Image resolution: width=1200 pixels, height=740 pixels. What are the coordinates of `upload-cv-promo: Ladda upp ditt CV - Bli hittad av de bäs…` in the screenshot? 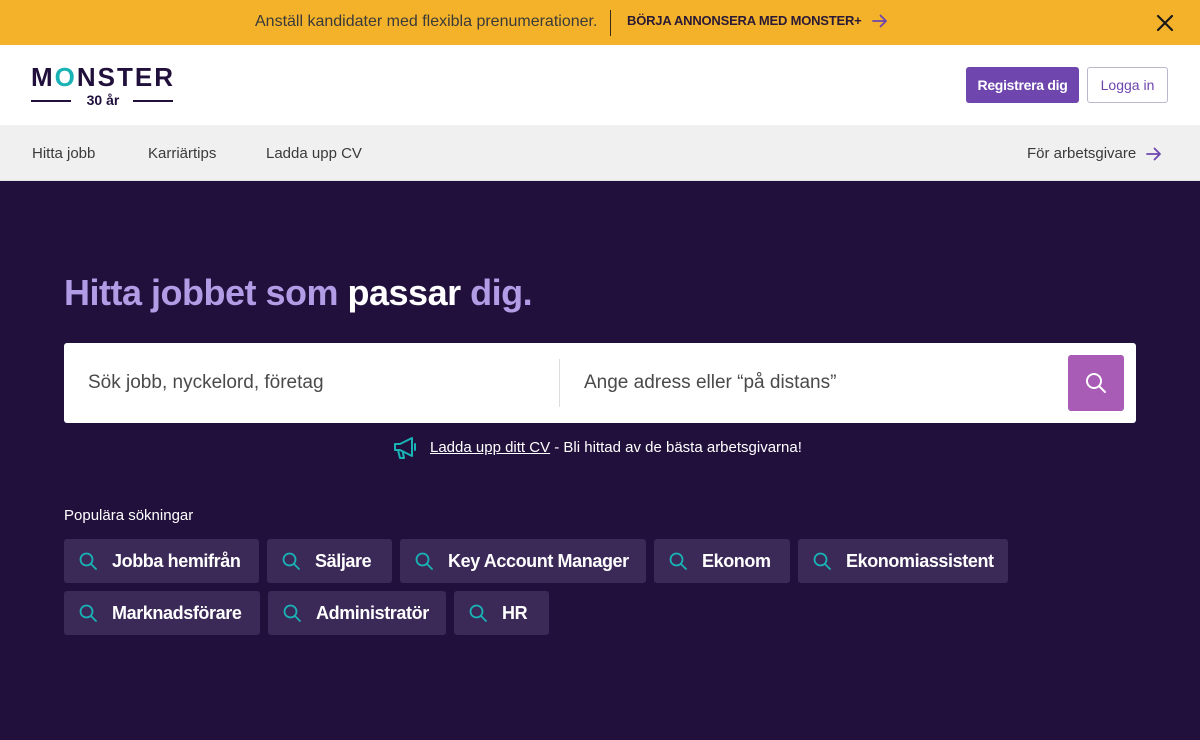 It's located at (597, 448).